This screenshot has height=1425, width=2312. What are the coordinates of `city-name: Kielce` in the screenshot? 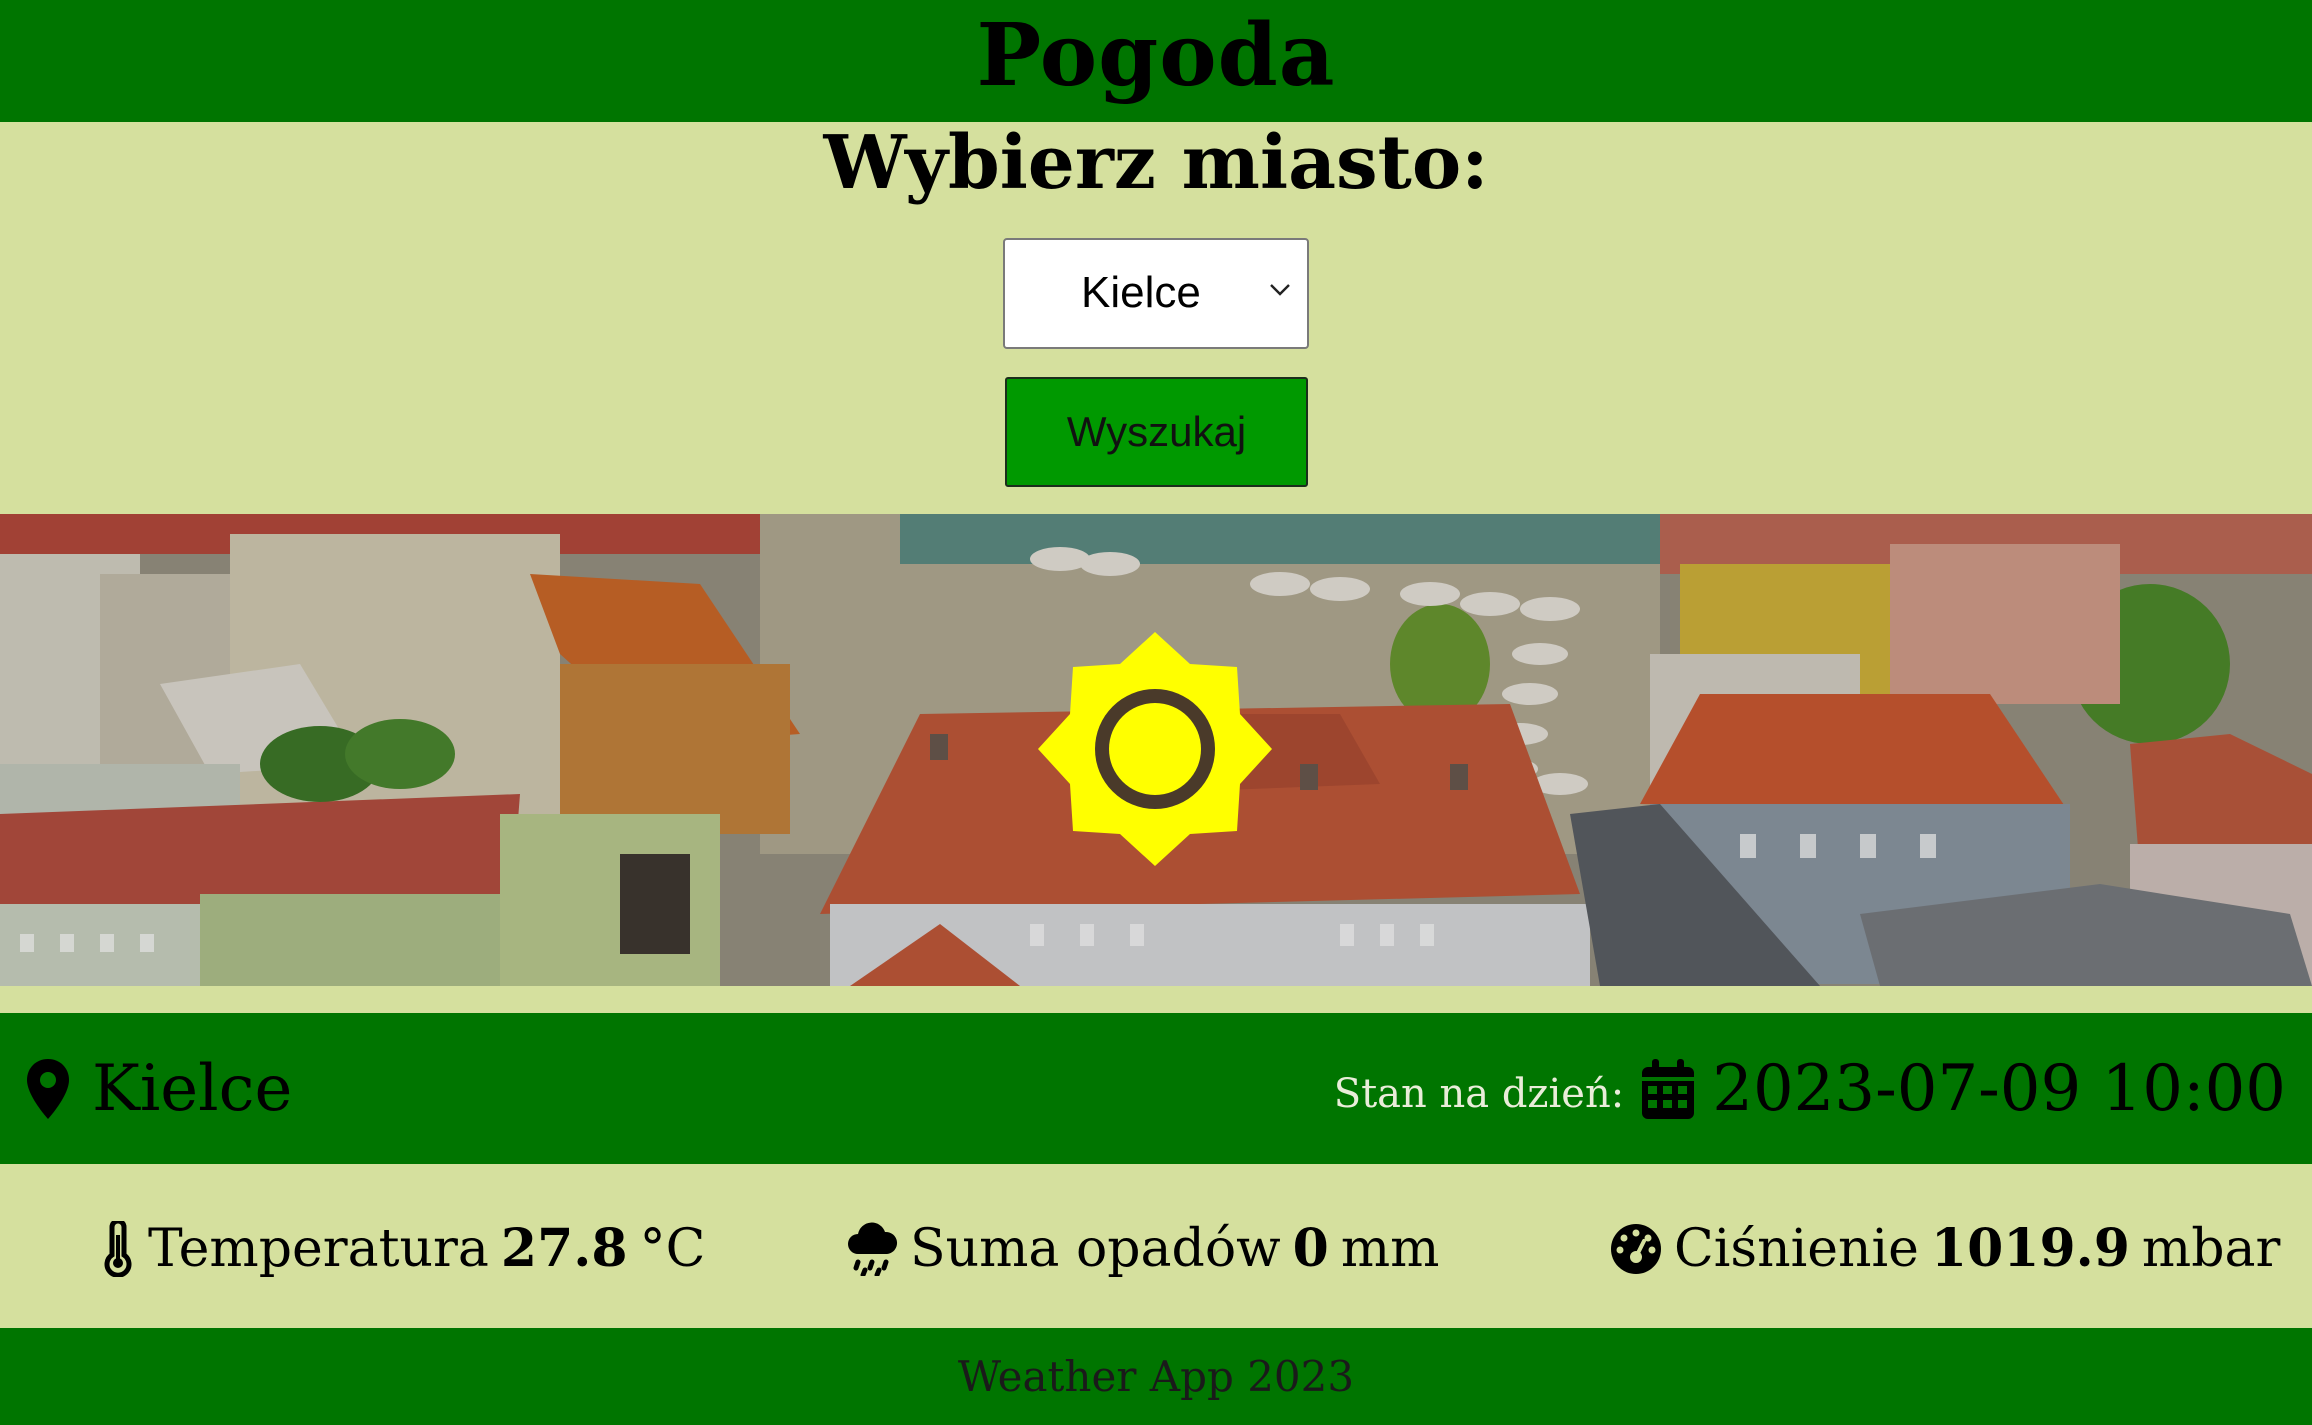 It's located at (192, 1089).